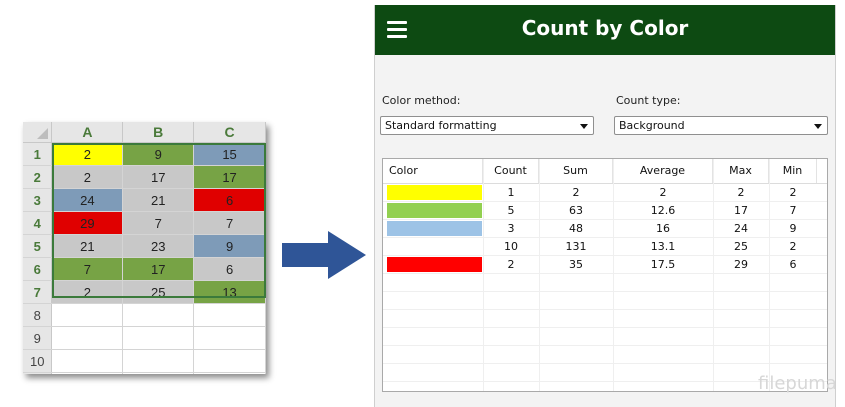  I want to click on cell: 24, so click(87, 200).